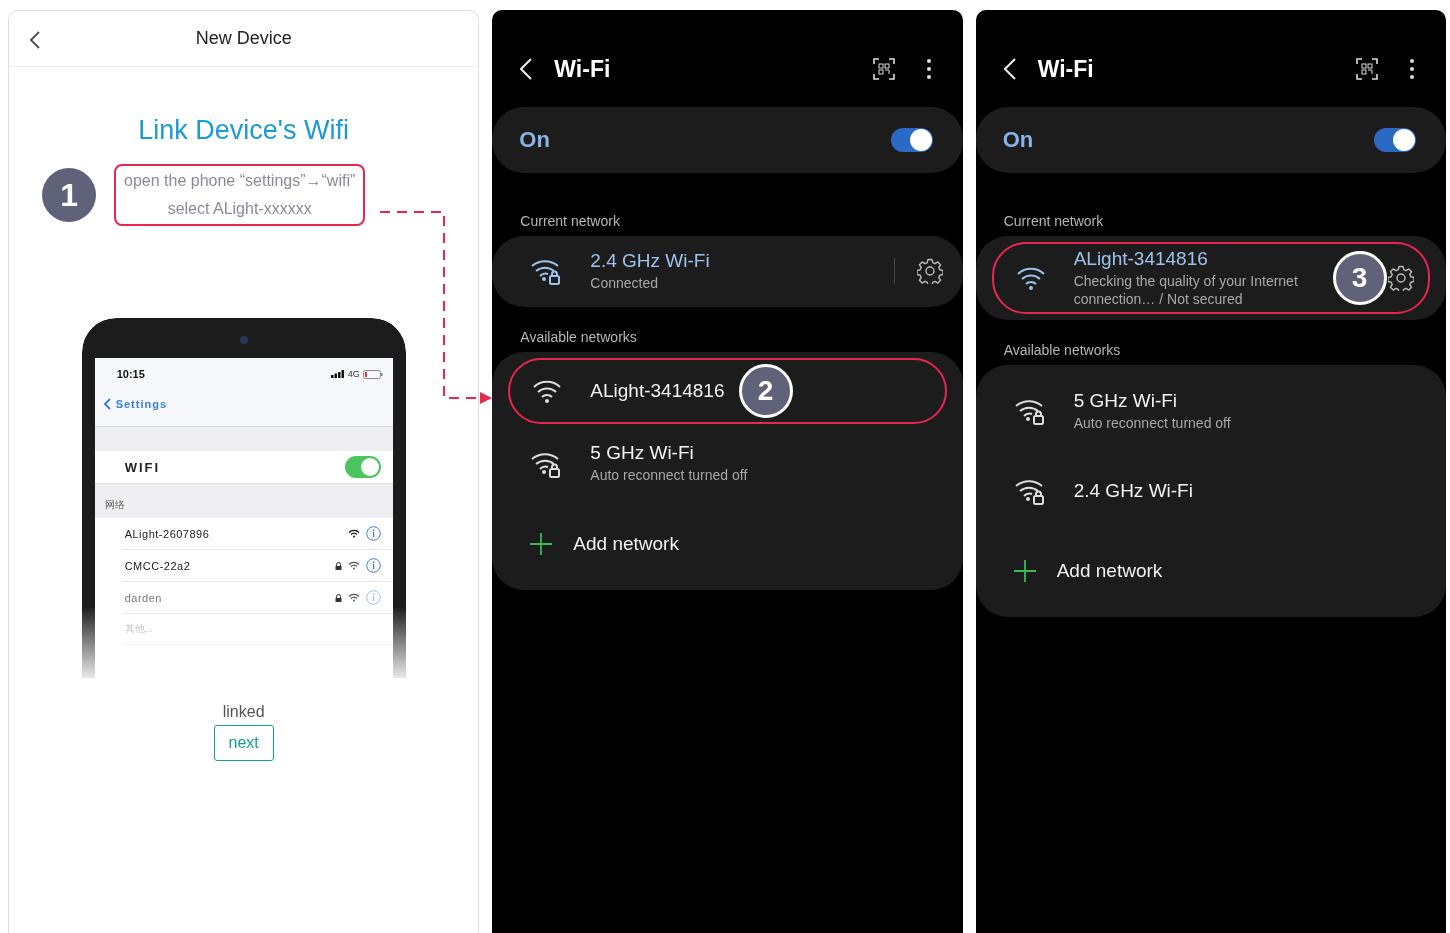  I want to click on network-row: darden, so click(257, 598).